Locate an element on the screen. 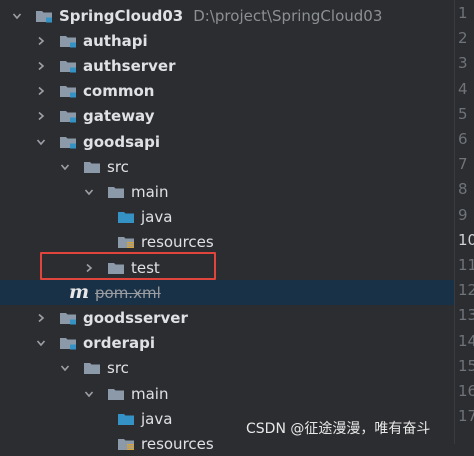  tree-row-common: common is located at coordinates (227, 91).